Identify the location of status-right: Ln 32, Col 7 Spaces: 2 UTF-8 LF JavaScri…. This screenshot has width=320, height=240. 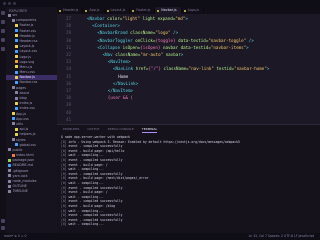
(281, 236).